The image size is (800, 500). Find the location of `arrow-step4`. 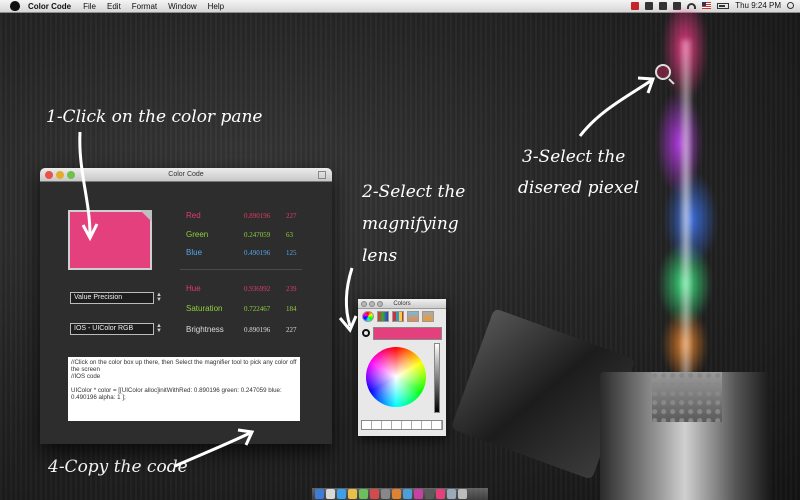

arrow-step4 is located at coordinates (212, 449).